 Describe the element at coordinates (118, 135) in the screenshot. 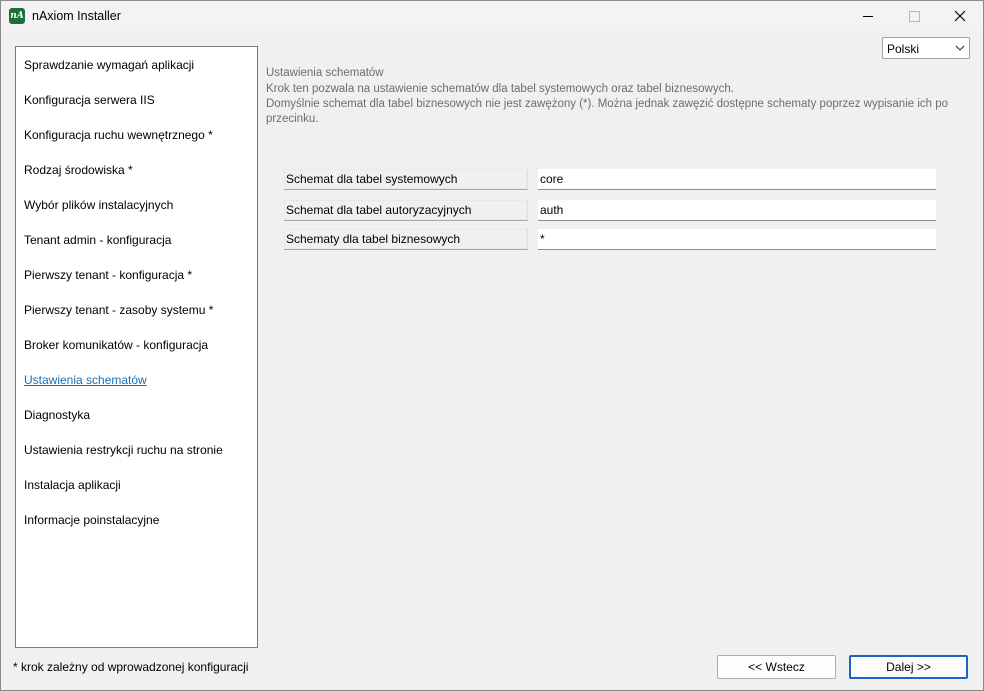

I see `sidebar-item-internal-traffic: Konfiguracja ruchu wewnętrznego *` at that location.